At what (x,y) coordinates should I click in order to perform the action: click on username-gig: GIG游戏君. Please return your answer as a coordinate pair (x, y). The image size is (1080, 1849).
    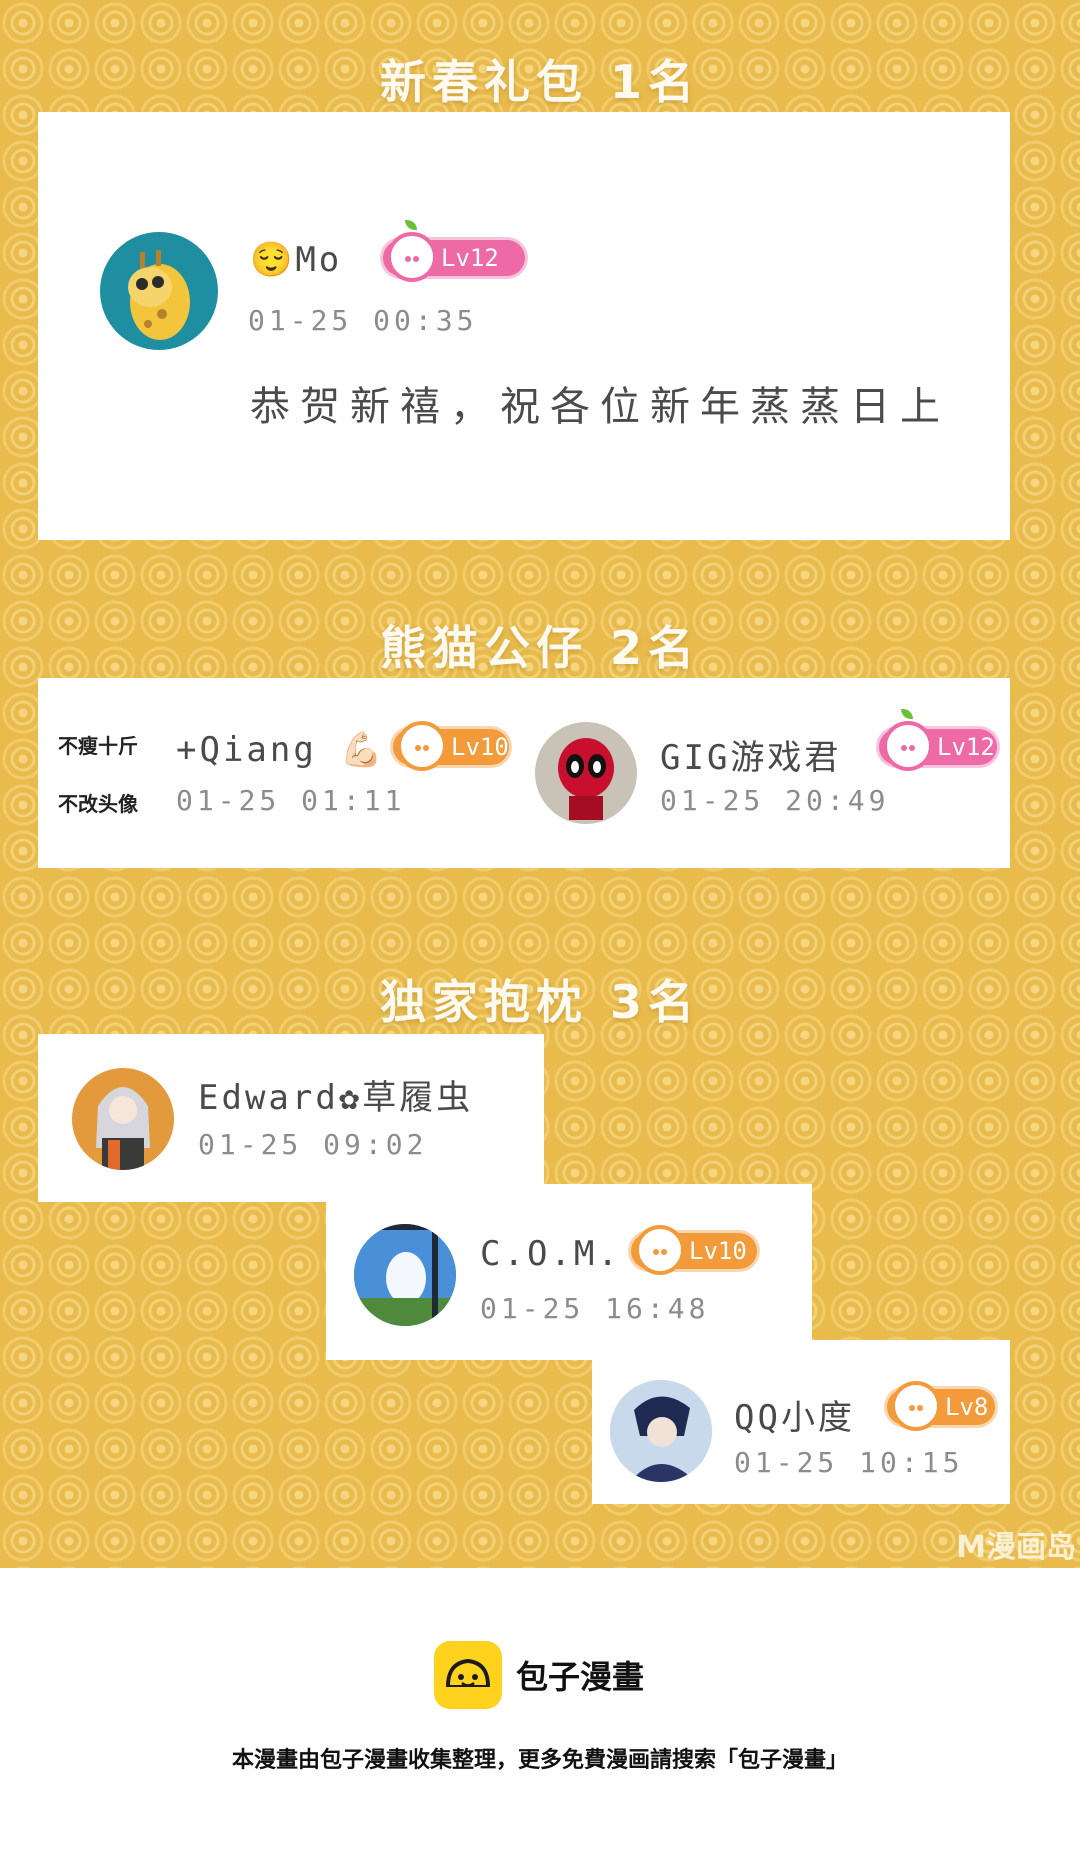
    Looking at the image, I should click on (750, 754).